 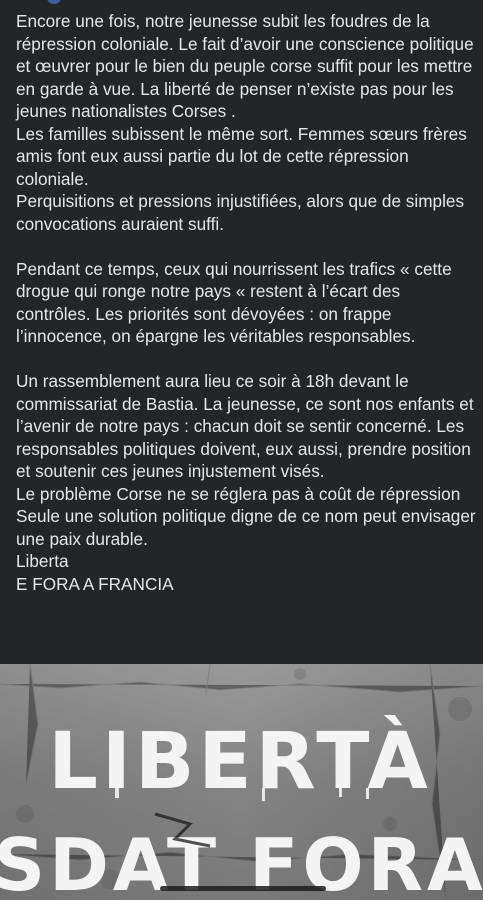 I want to click on avatar, so click(x=54, y=2).